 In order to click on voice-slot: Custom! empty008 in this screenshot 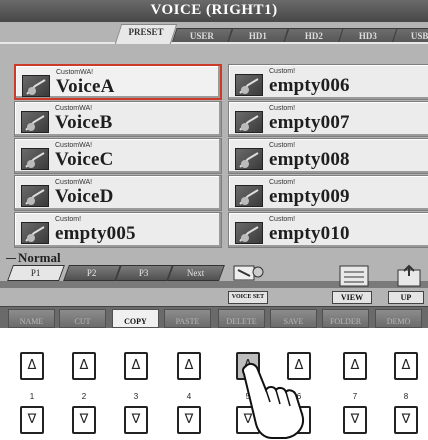, I will do `click(328, 156)`.